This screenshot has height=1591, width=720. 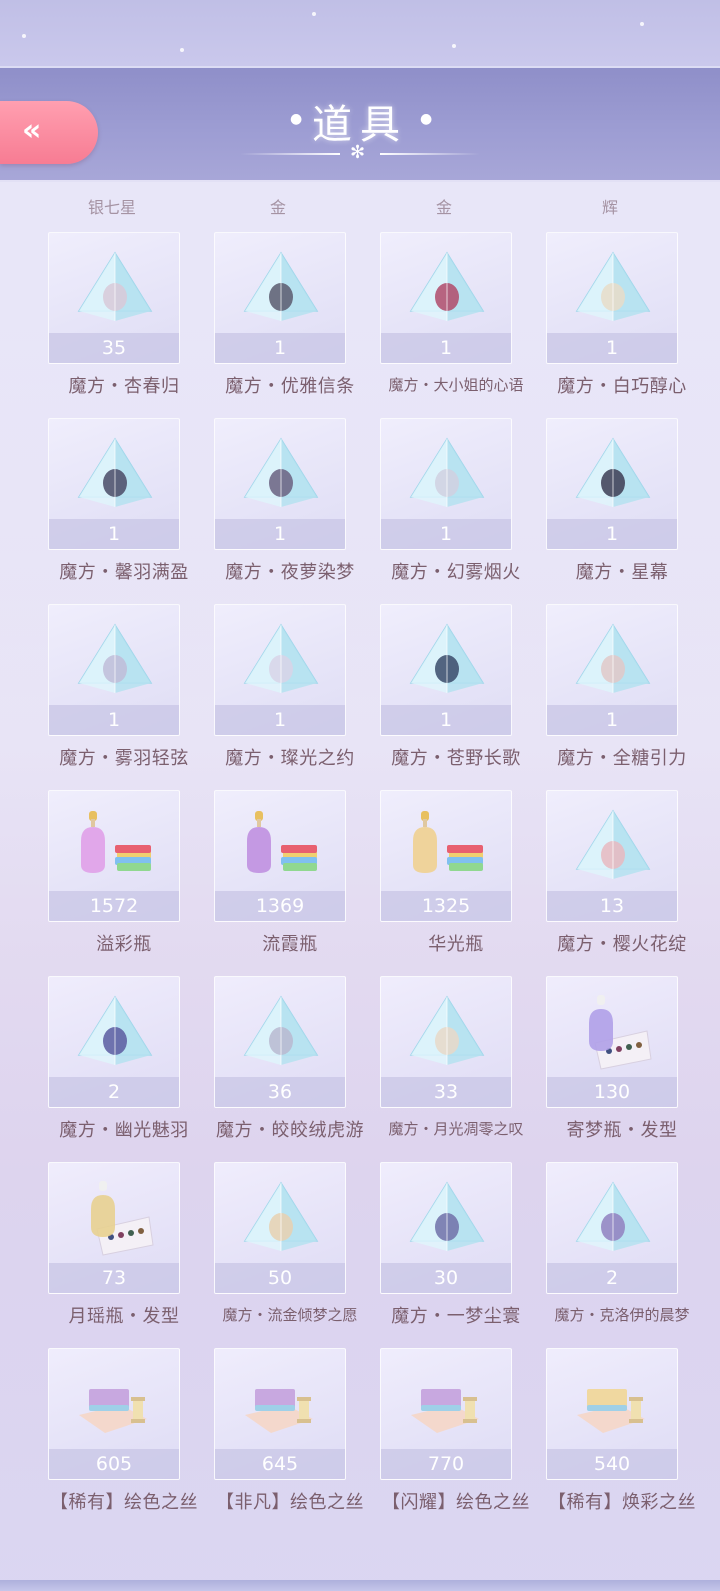 I want to click on item-card: 36 魔方・皎皎绒虎游, so click(x=290, y=1066).